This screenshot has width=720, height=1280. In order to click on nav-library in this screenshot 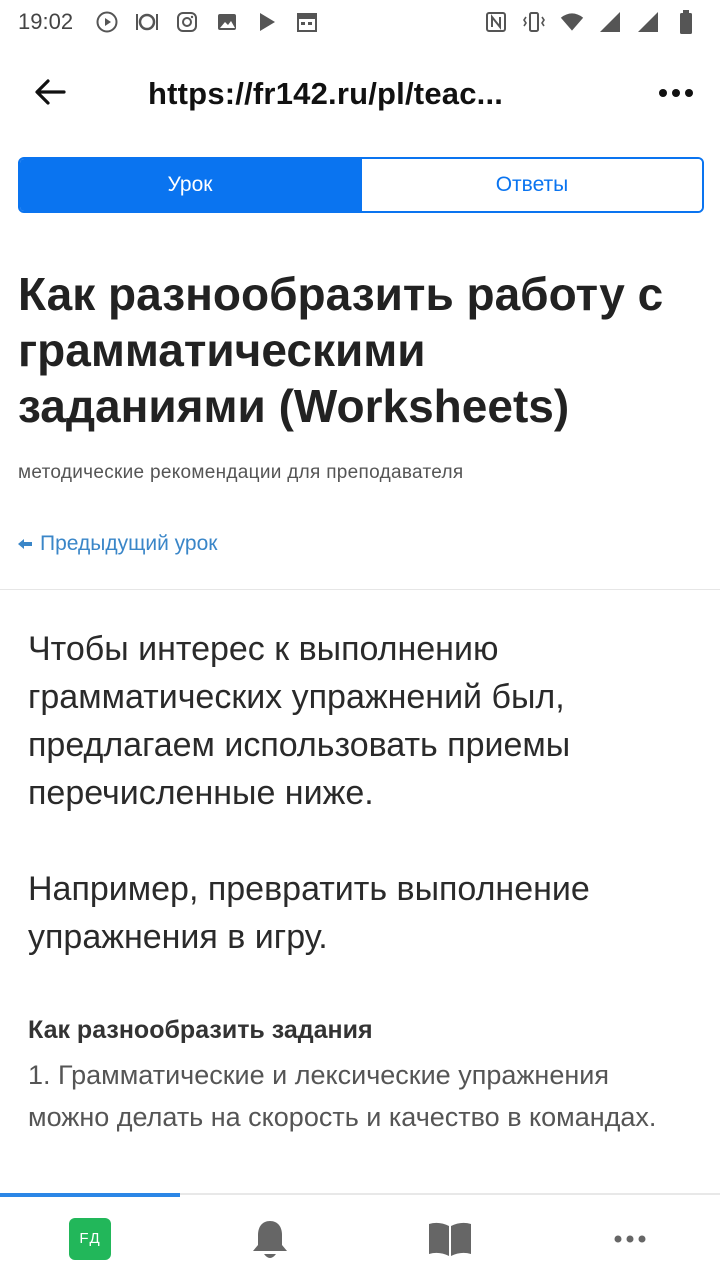, I will do `click(450, 1238)`.